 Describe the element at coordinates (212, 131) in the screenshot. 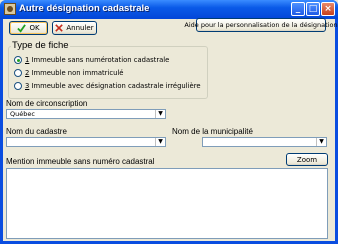

I see `municipalite-label: Nom de la municipalité` at that location.